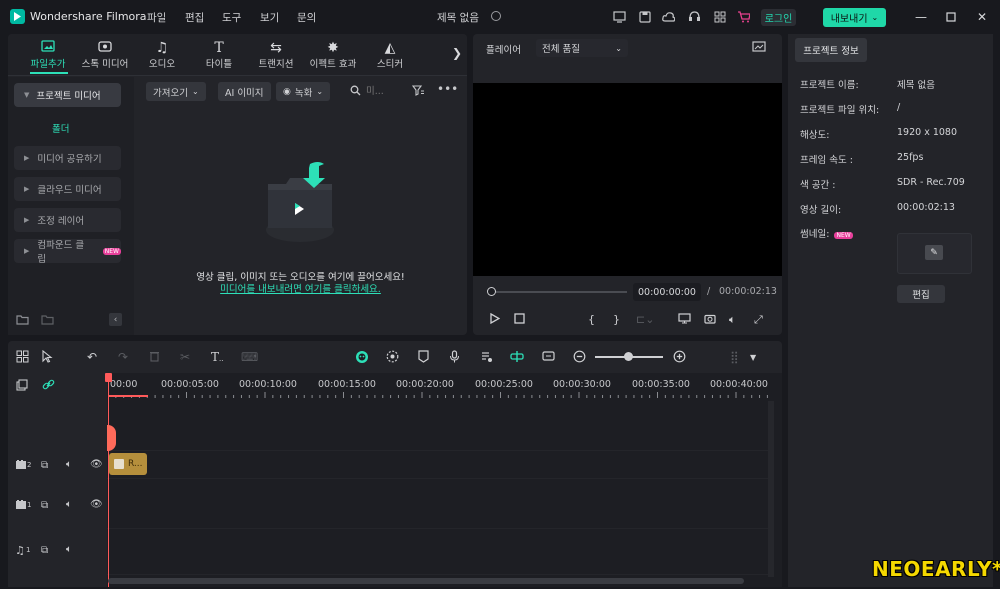  Describe the element at coordinates (679, 358) in the screenshot. I see `zoom-in-icon` at that location.